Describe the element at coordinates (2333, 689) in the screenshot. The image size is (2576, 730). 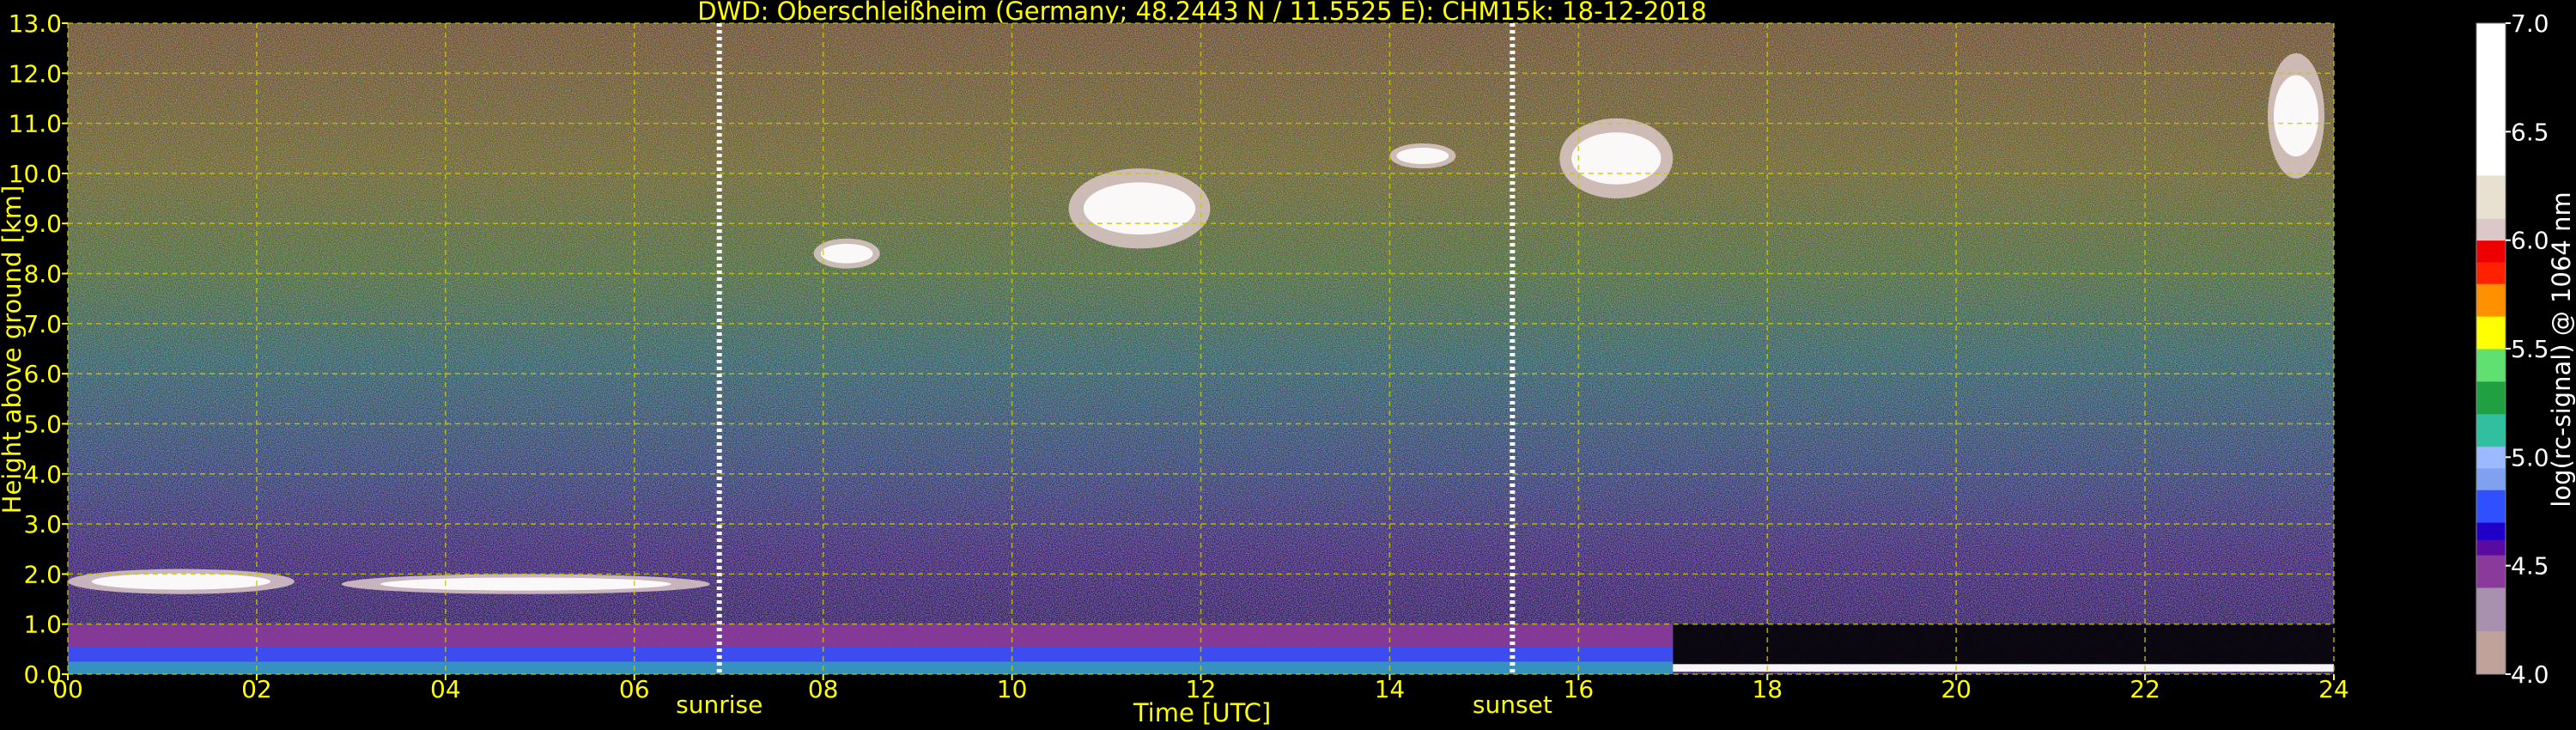
I see `x-tick-label: 24` at that location.